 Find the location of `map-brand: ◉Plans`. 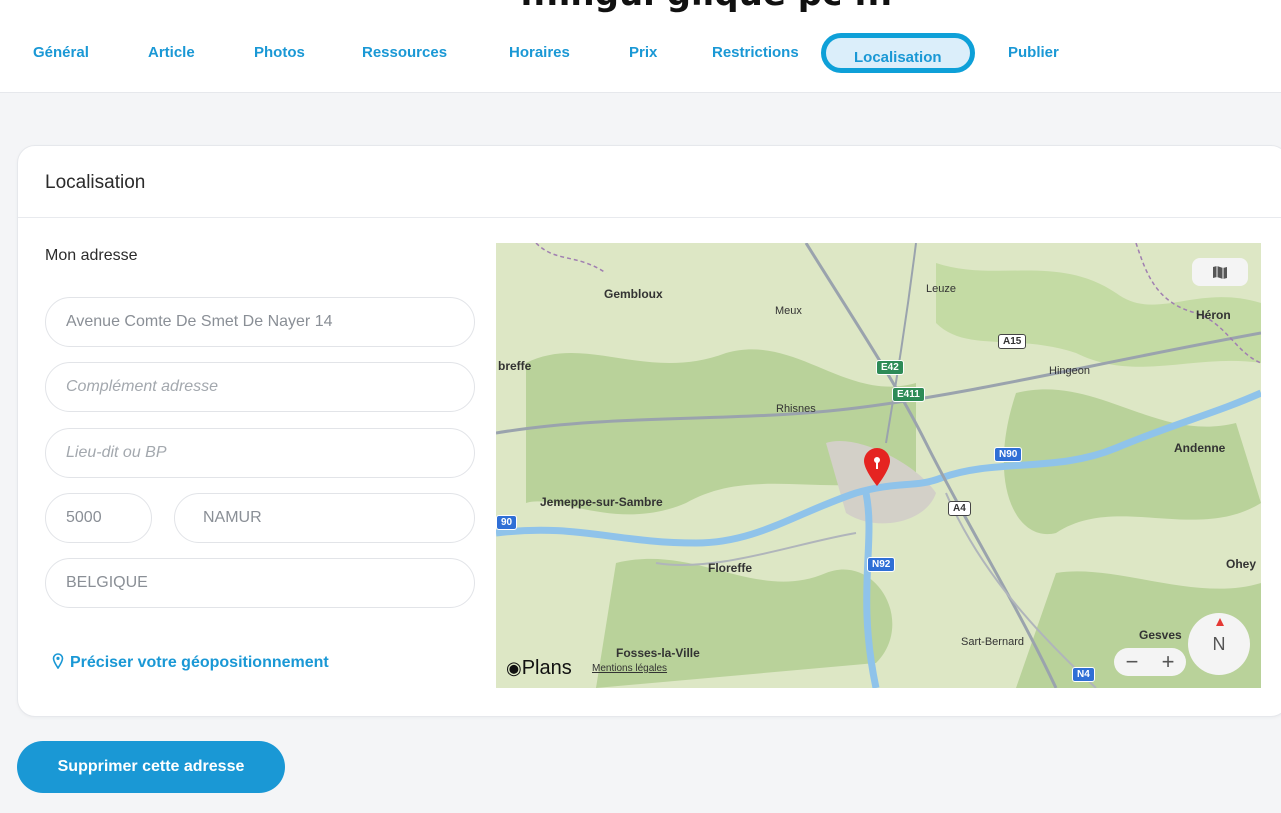

map-brand: ◉Plans is located at coordinates (539, 668).